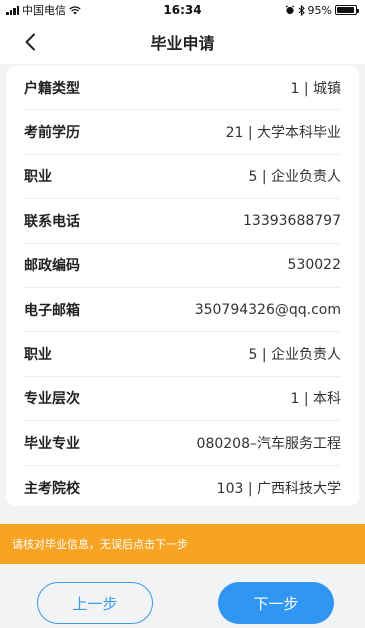 The width and height of the screenshot is (365, 628). I want to click on back-button, so click(30, 42).